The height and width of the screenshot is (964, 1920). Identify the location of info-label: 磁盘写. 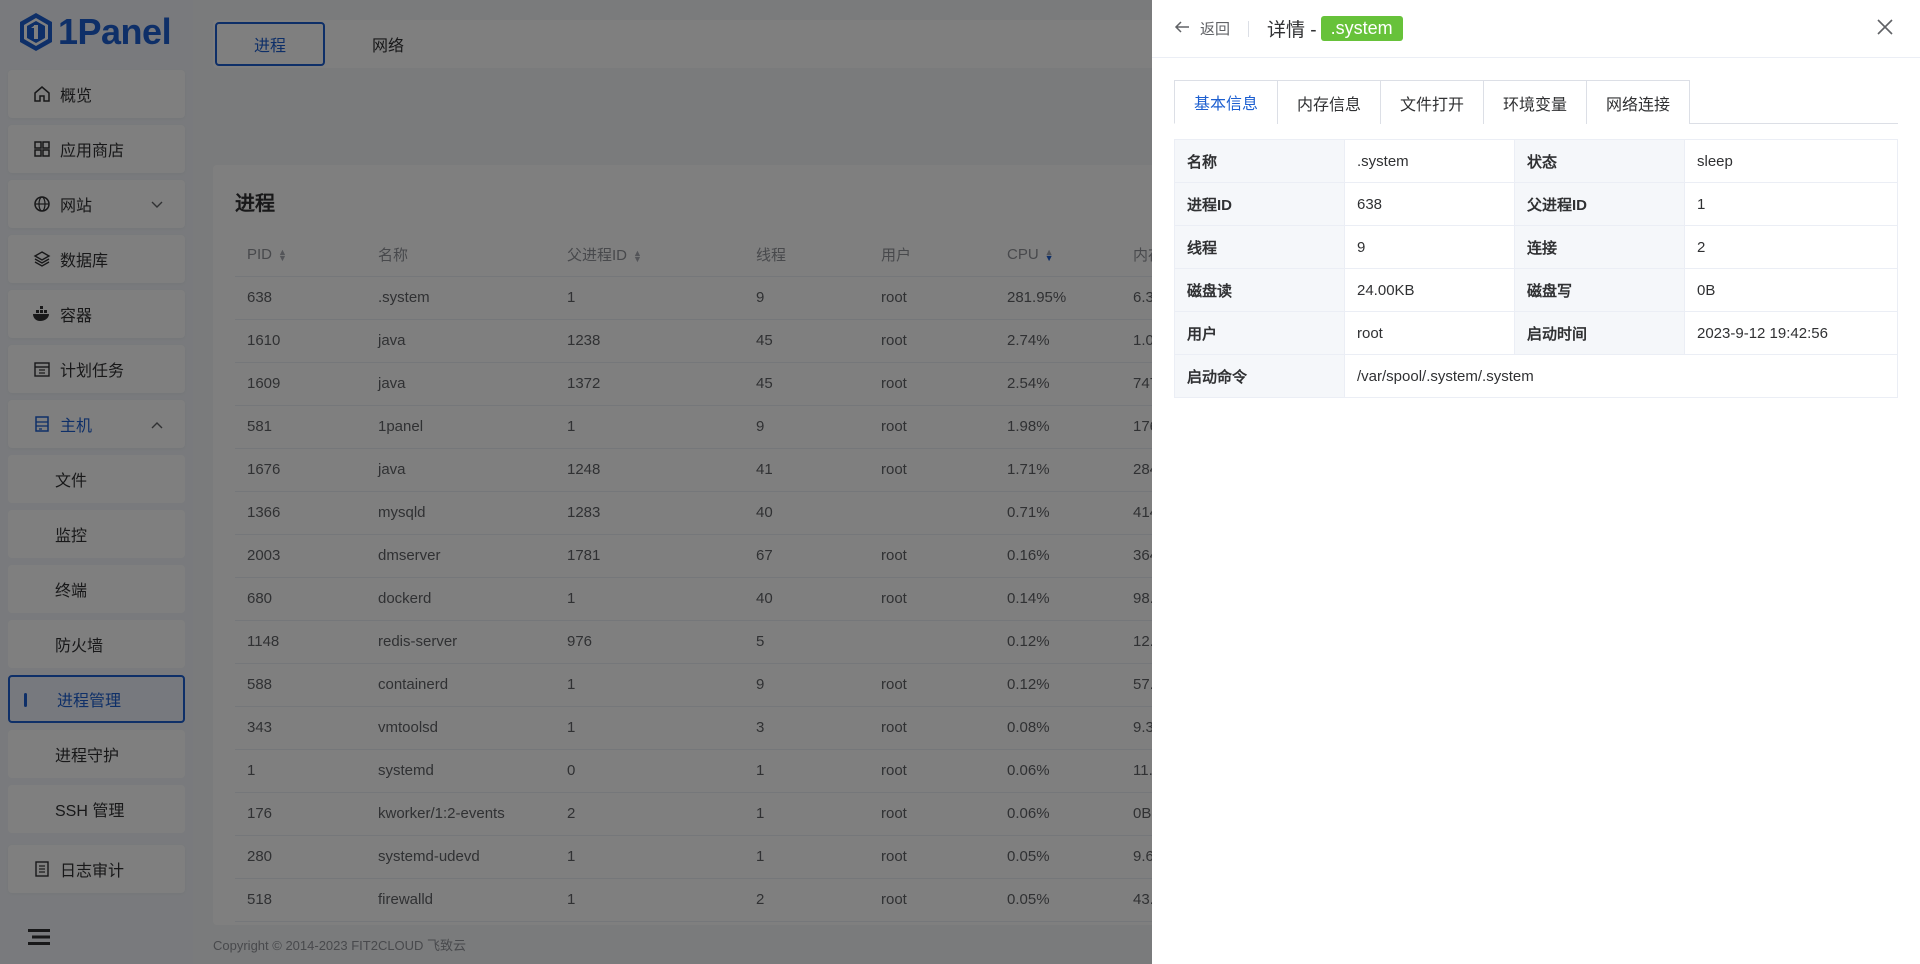
(1599, 290).